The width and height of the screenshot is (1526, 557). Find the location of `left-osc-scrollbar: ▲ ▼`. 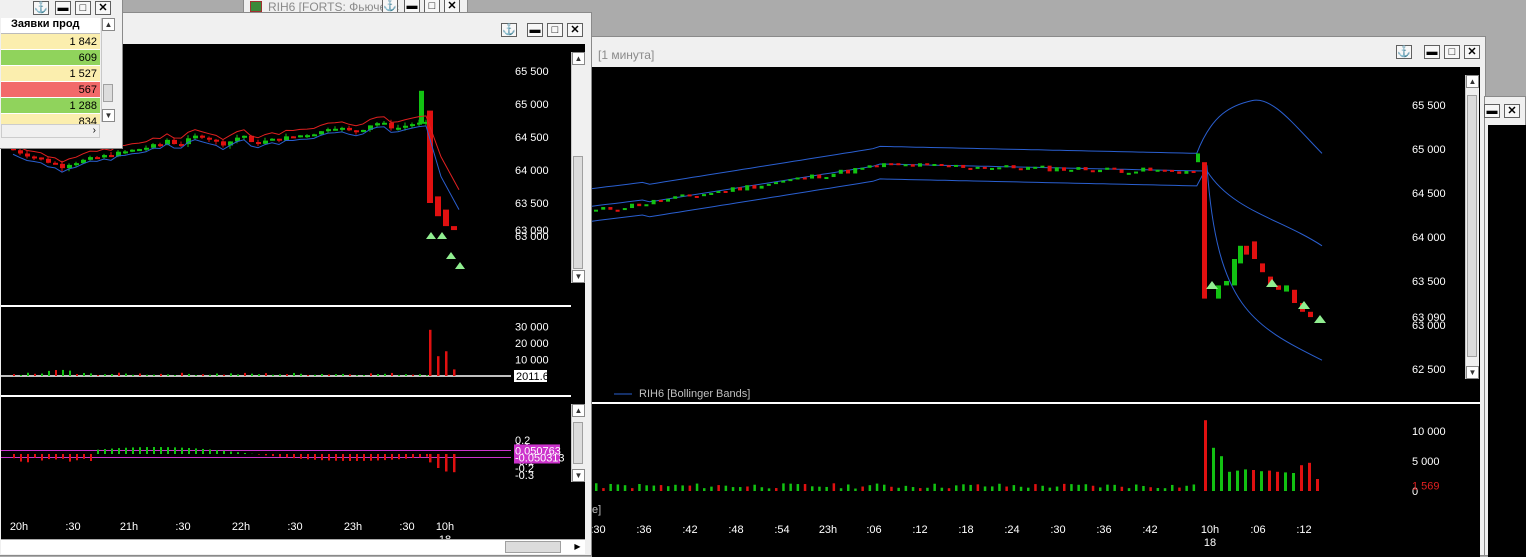

left-osc-scrollbar: ▲ ▼ is located at coordinates (578, 443).